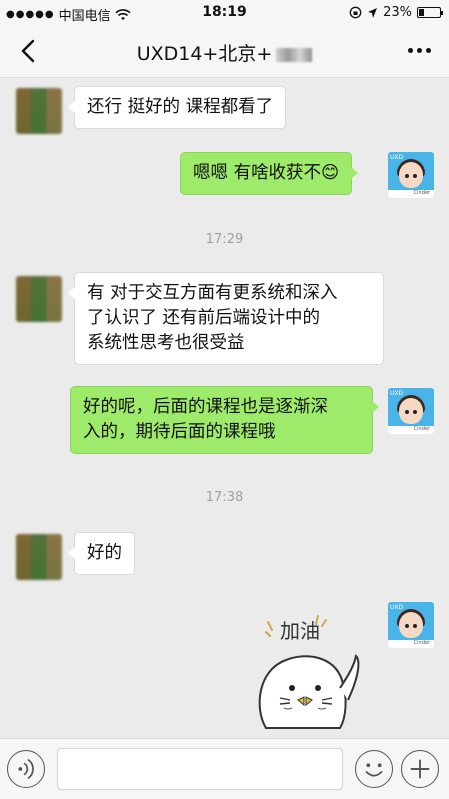 The height and width of the screenshot is (799, 449). I want to click on timestamp: 17:29, so click(224, 239).